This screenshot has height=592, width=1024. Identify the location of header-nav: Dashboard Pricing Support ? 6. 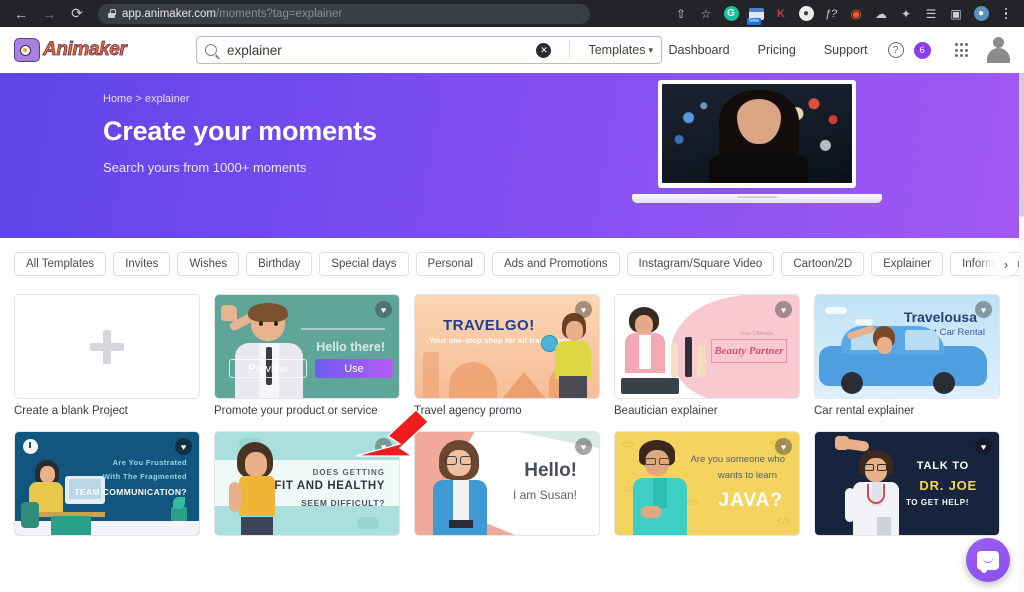
(832, 50).